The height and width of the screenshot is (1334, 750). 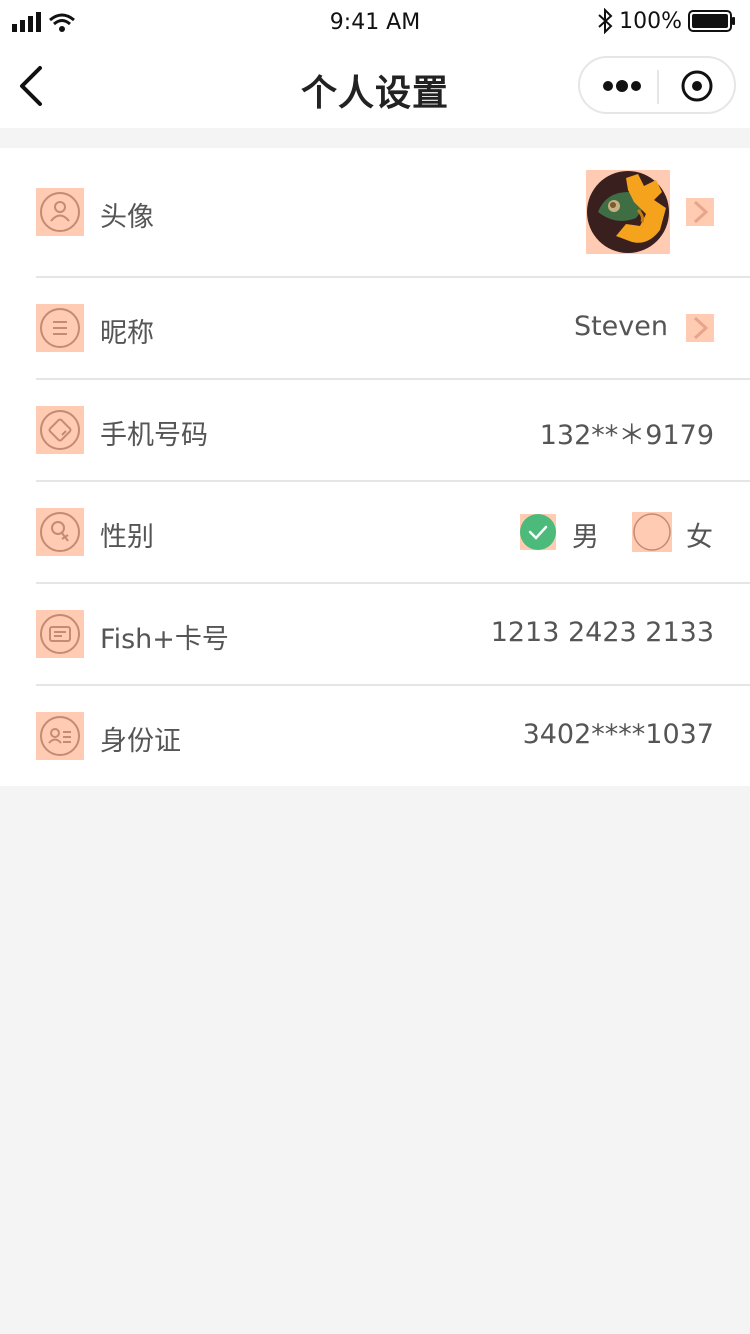 What do you see at coordinates (375, 635) in the screenshot?
I see `row-fish-card: Fish+卡号 1213 2423 2133` at bounding box center [375, 635].